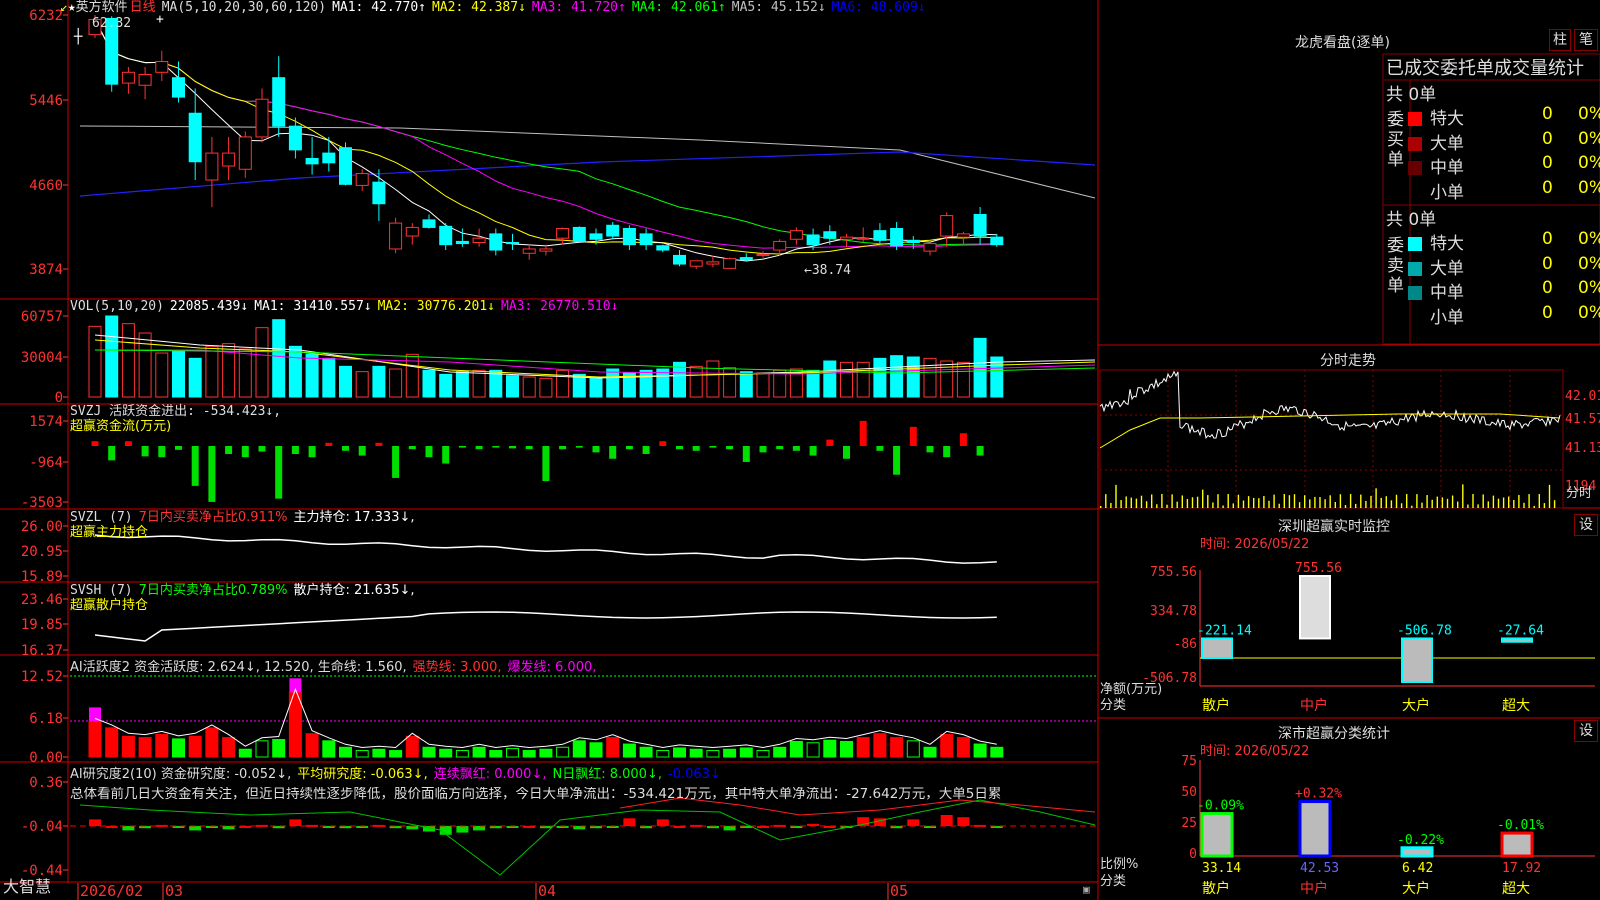 The image size is (1600, 900). What do you see at coordinates (1560, 40) in the screenshot?
I see `bar-mode-button: 柱` at bounding box center [1560, 40].